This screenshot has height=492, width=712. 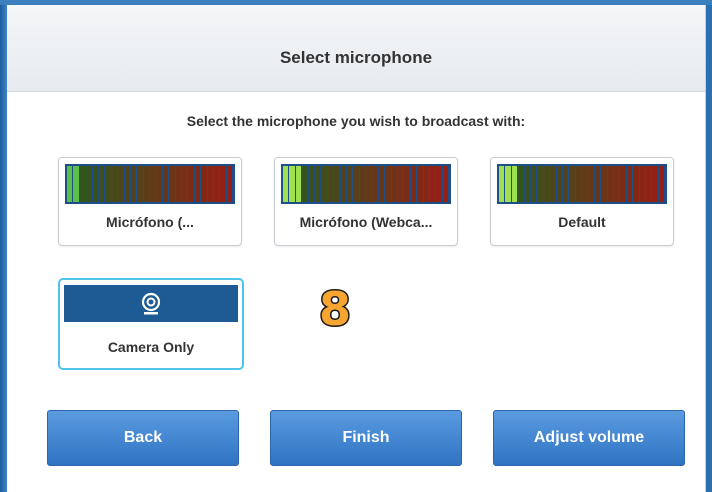 I want to click on webcam-icon, so click(x=151, y=303).